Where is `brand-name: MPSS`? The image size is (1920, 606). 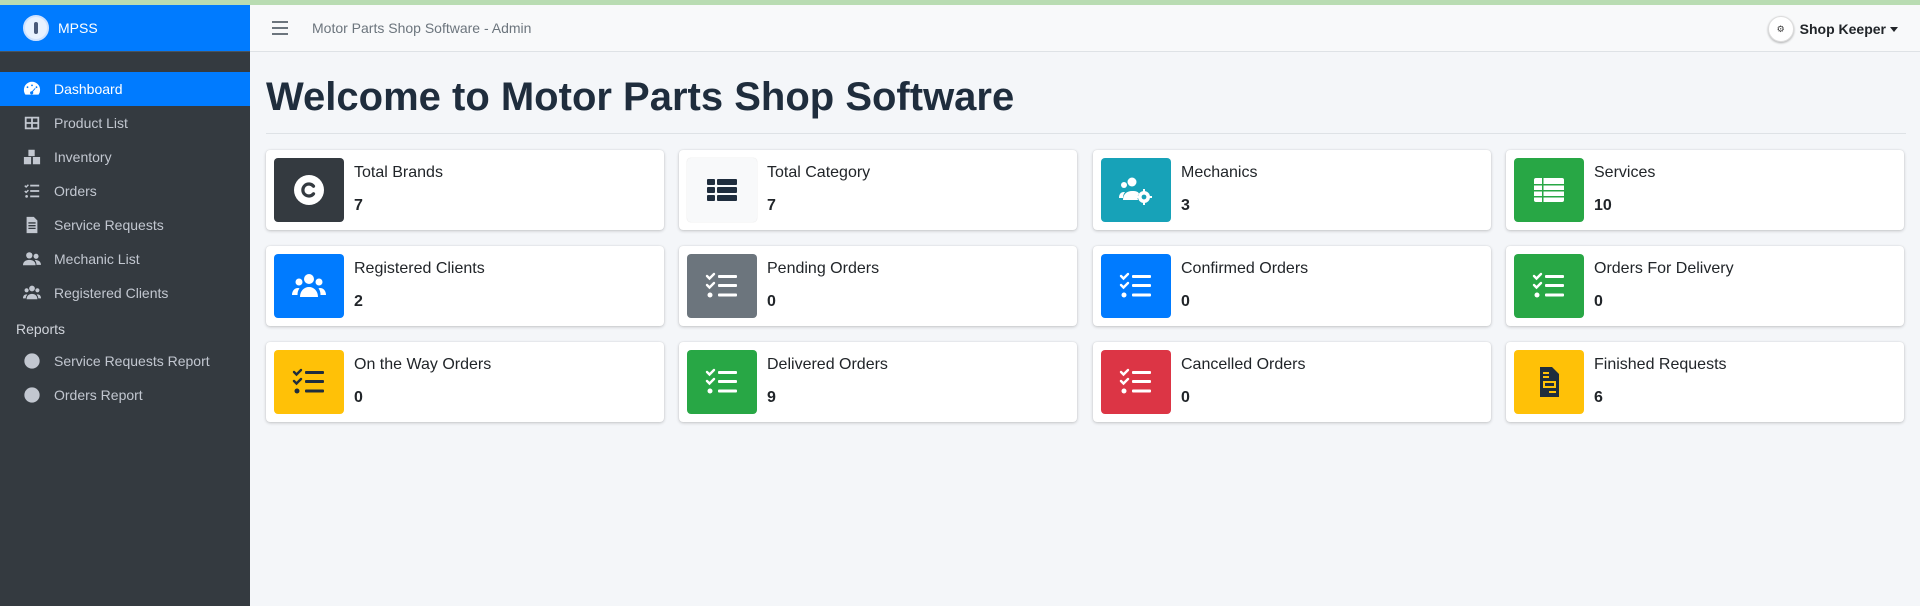
brand-name: MPSS is located at coordinates (78, 28).